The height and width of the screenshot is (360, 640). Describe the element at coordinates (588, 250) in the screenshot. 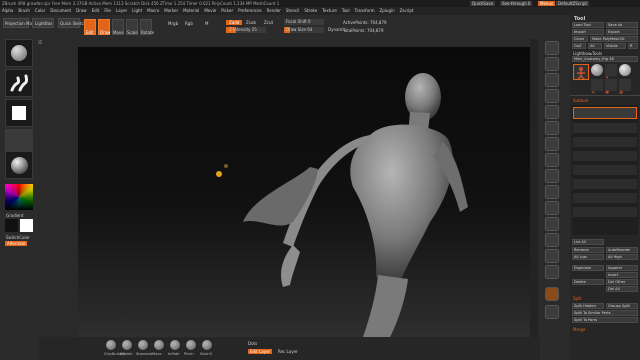

I see `rename-button: Rename` at that location.